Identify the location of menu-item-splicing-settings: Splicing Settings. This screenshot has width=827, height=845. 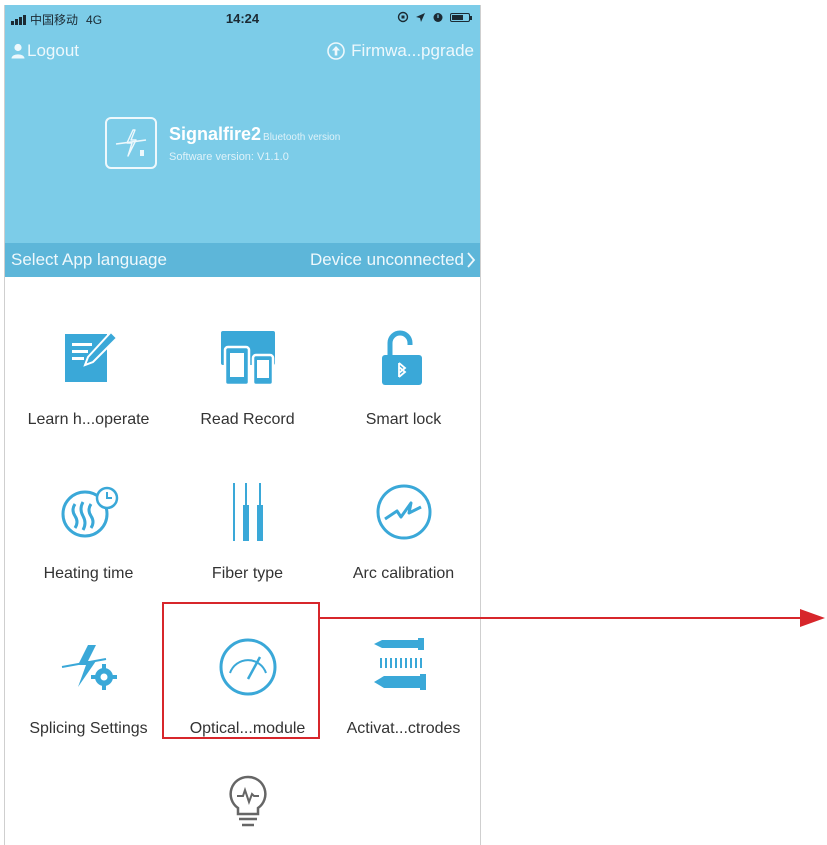
(88, 685).